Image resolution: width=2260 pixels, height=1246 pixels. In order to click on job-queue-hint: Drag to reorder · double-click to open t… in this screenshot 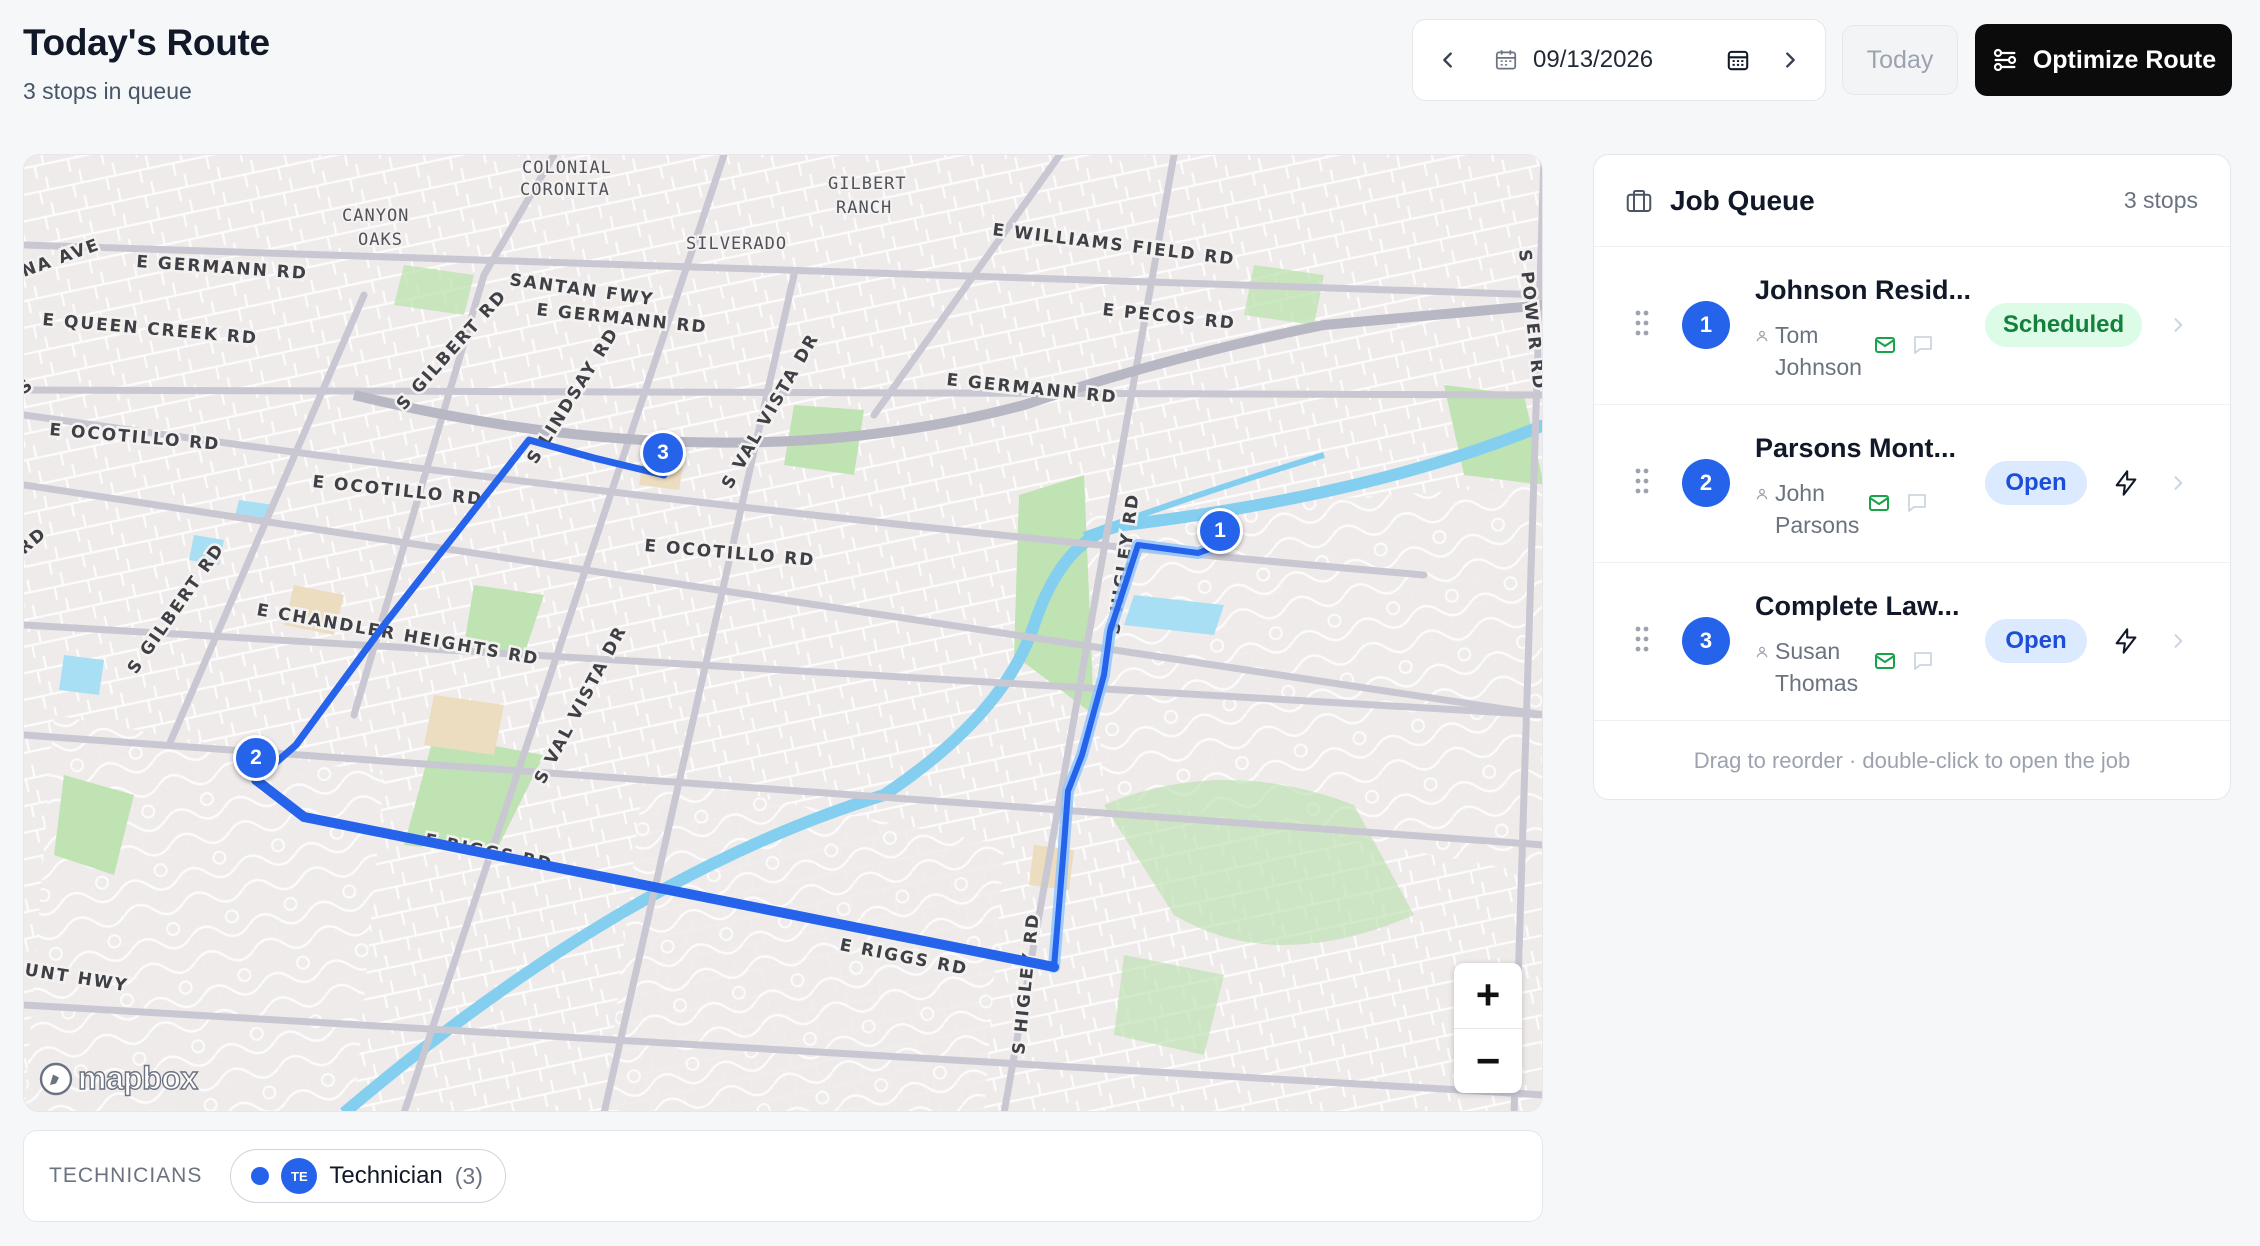, I will do `click(1912, 760)`.